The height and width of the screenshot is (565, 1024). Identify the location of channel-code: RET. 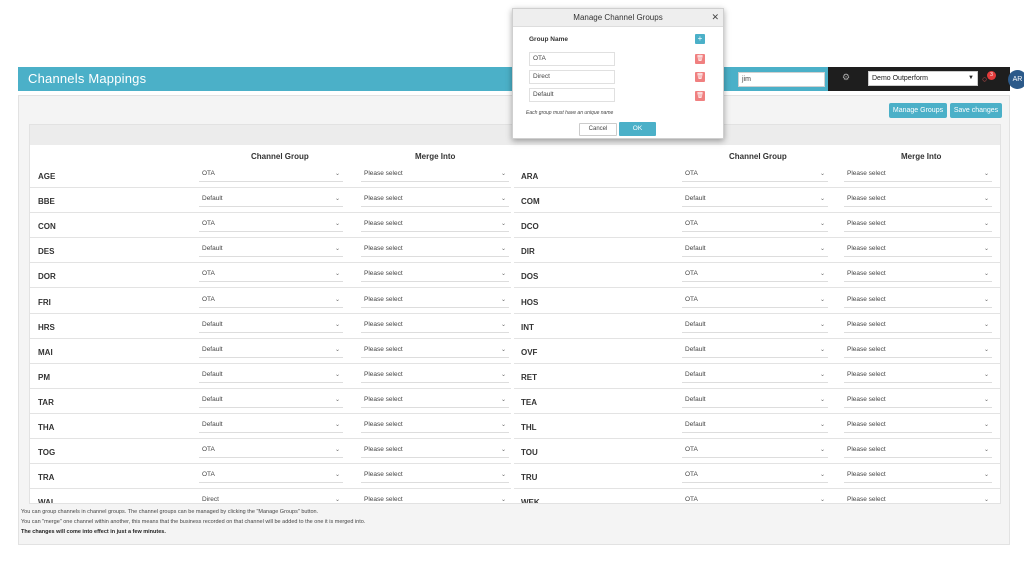
(529, 377).